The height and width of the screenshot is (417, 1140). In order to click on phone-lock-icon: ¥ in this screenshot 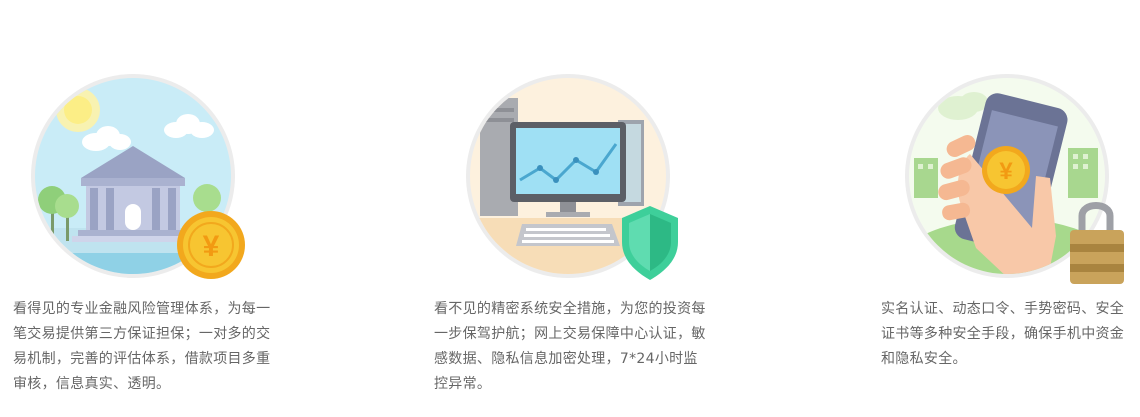, I will do `click(1014, 178)`.